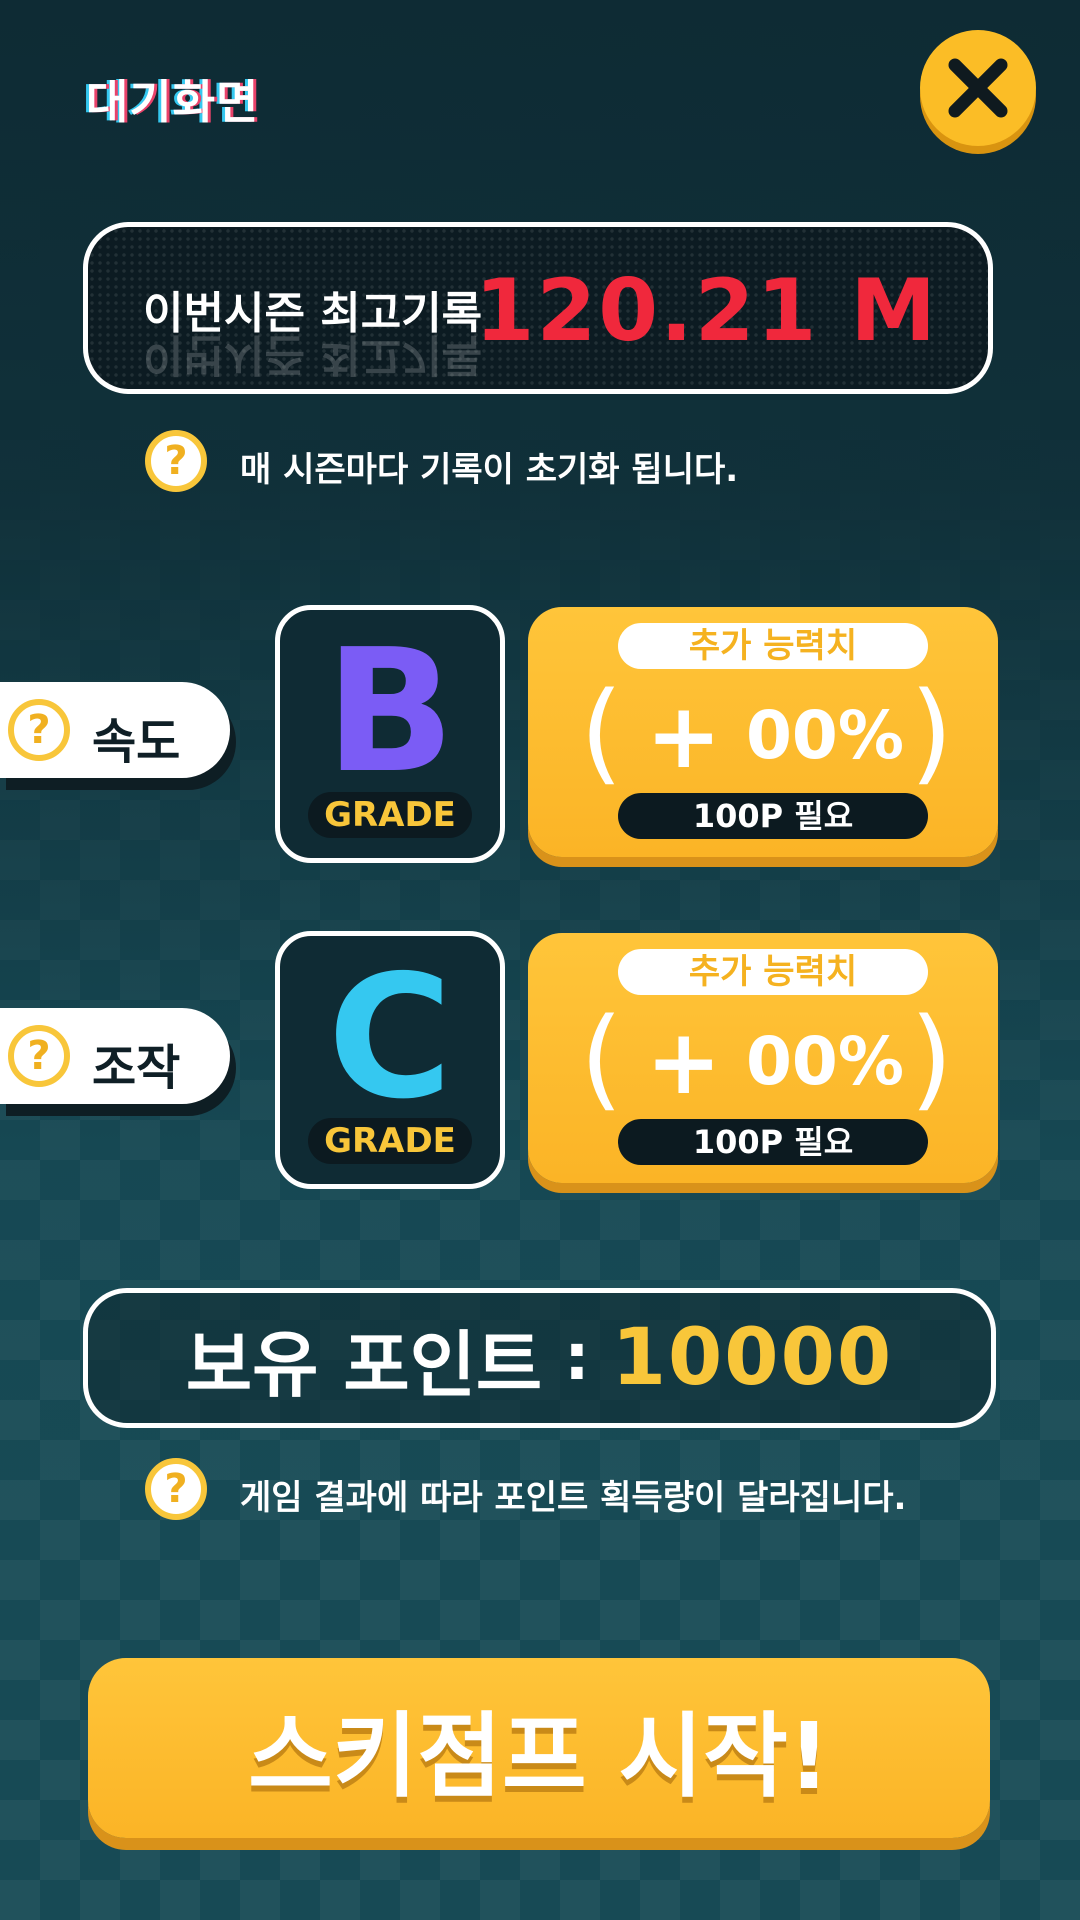 The height and width of the screenshot is (1920, 1080). What do you see at coordinates (313, 354) in the screenshot?
I see `season-record-label-reflection: 이번시즌 최고기록` at bounding box center [313, 354].